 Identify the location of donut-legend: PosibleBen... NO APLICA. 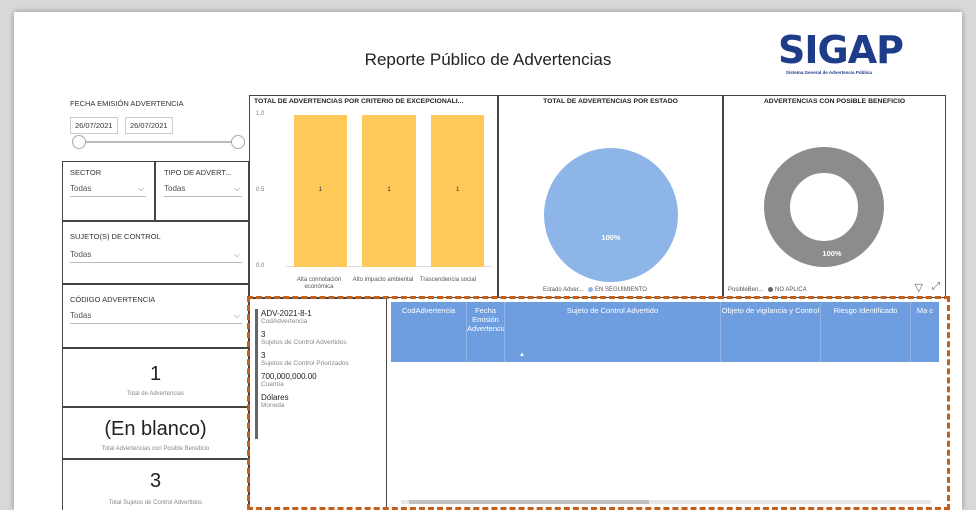
(767, 290).